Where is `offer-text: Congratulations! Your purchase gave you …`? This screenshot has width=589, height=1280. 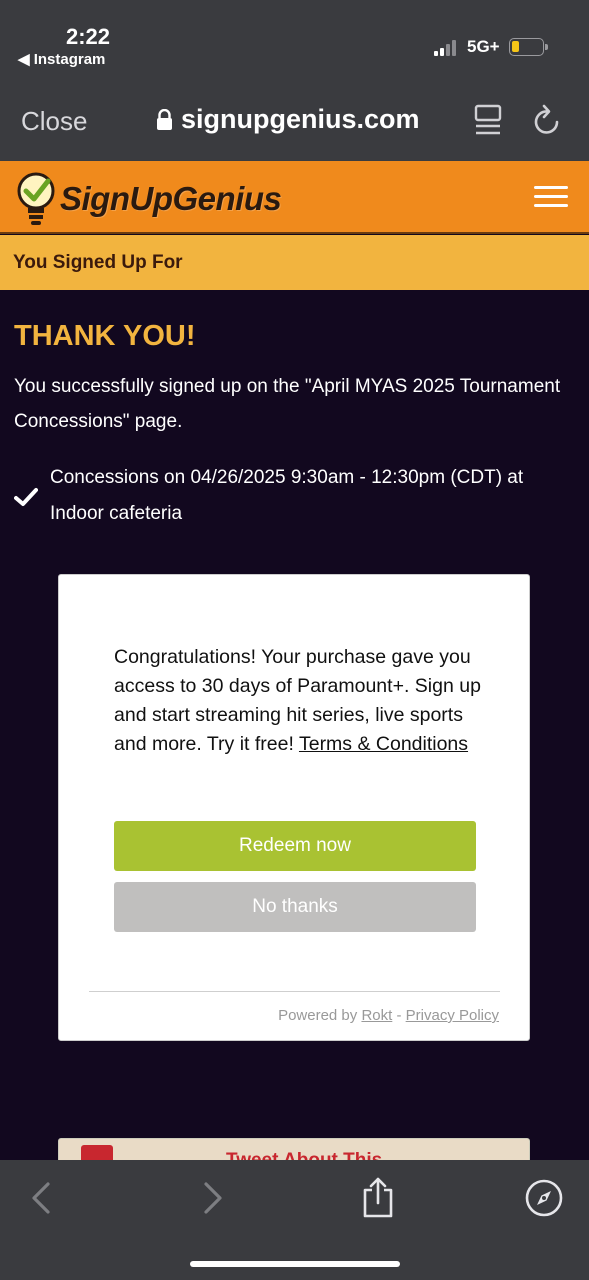 offer-text: Congratulations! Your purchase gave you … is located at coordinates (299, 701).